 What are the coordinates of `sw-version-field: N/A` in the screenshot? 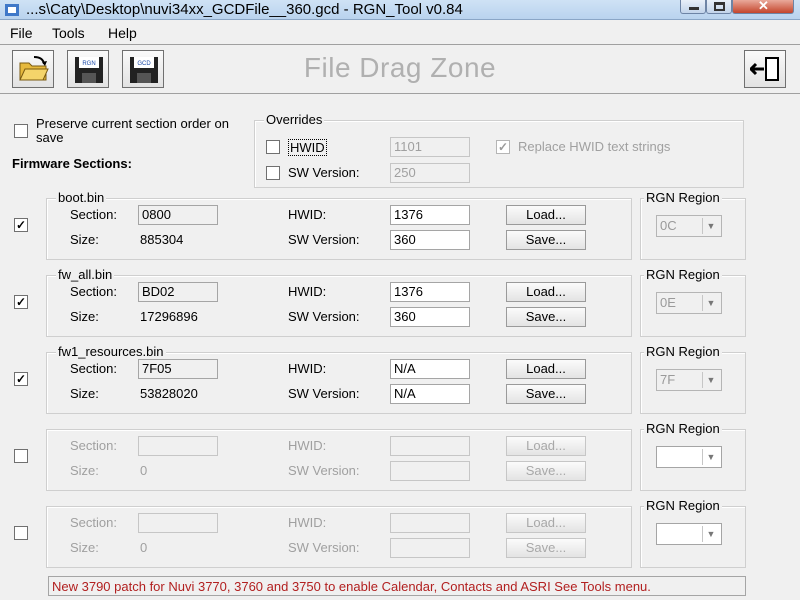 It's located at (430, 394).